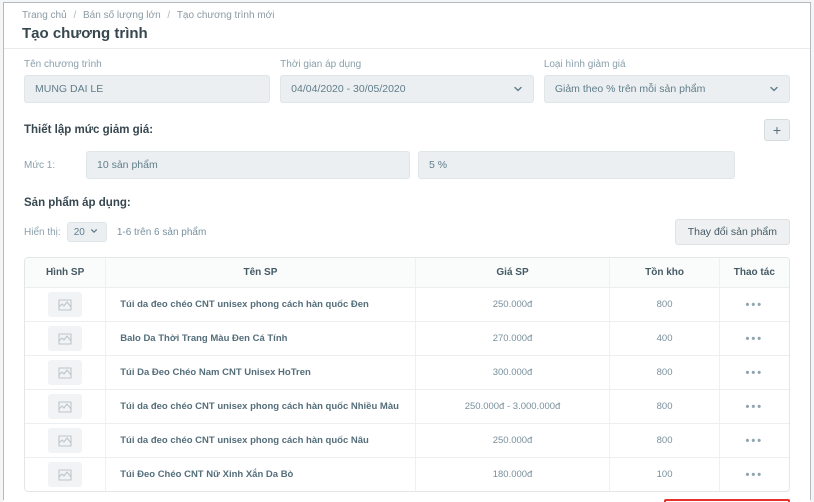  What do you see at coordinates (85, 33) in the screenshot?
I see `page-title: Tạo chương trình` at bounding box center [85, 33].